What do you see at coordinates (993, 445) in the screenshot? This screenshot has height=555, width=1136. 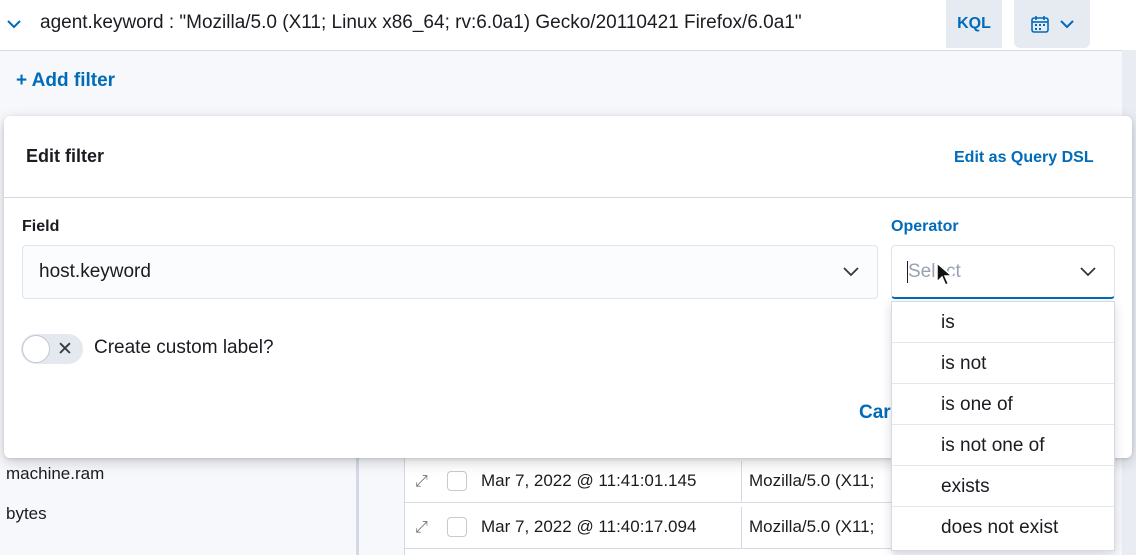 I see `option-label: is not one of` at bounding box center [993, 445].